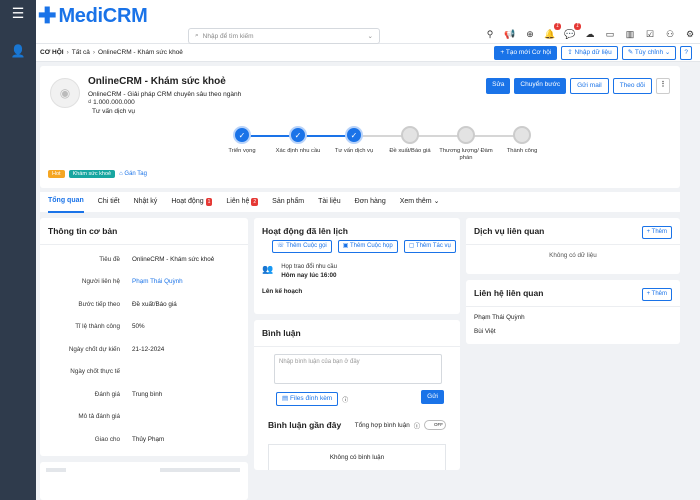  What do you see at coordinates (18, 485) in the screenshot?
I see `left-rail-bottom` at bounding box center [18, 485].